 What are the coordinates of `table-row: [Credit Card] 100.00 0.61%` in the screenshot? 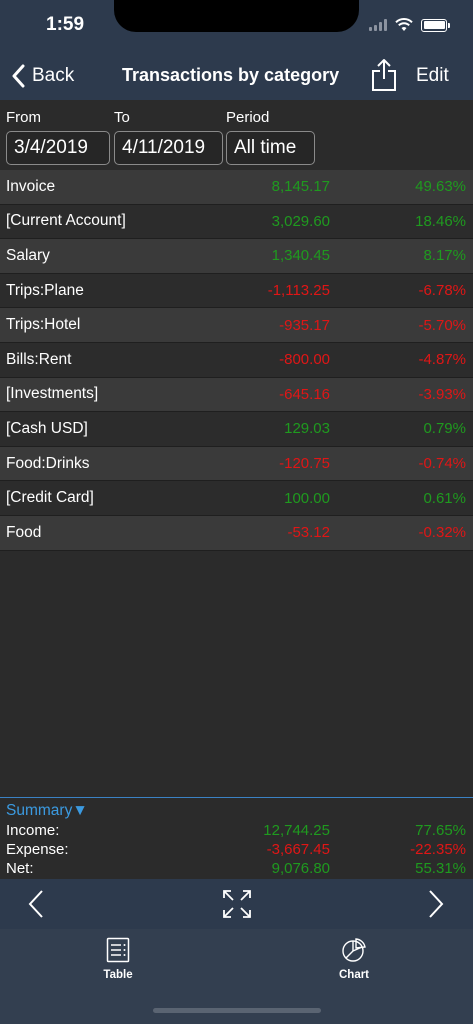 It's located at (236, 498).